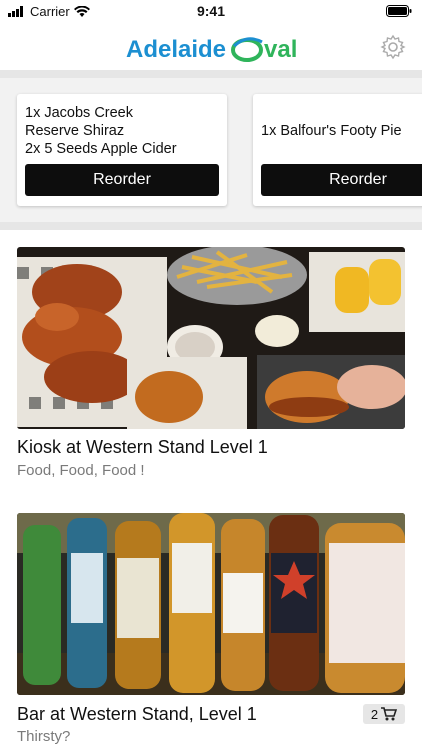 The width and height of the screenshot is (422, 750). What do you see at coordinates (137, 714) in the screenshot?
I see `venue-name: Bar at Western Stand, Level 1` at bounding box center [137, 714].